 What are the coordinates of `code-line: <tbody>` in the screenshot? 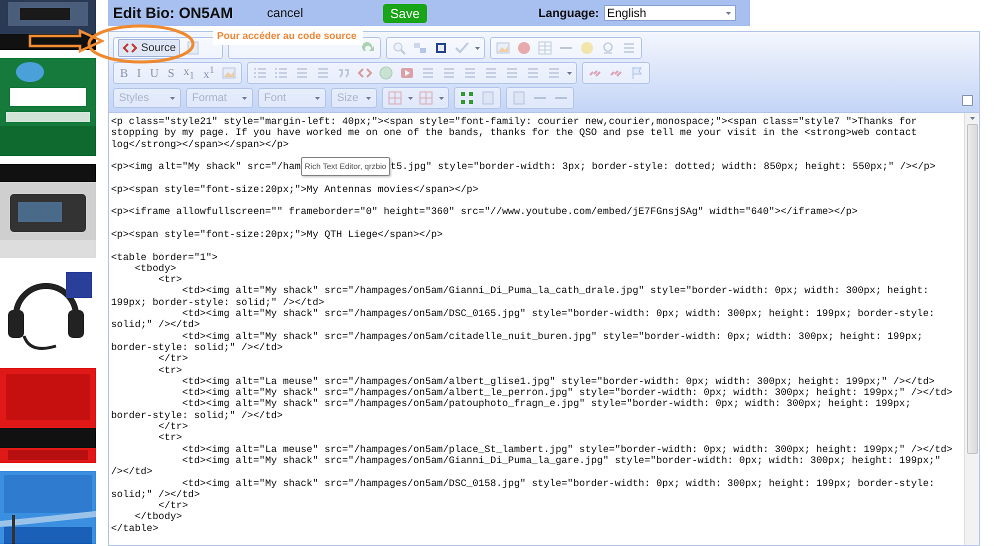 It's located at (155, 268).